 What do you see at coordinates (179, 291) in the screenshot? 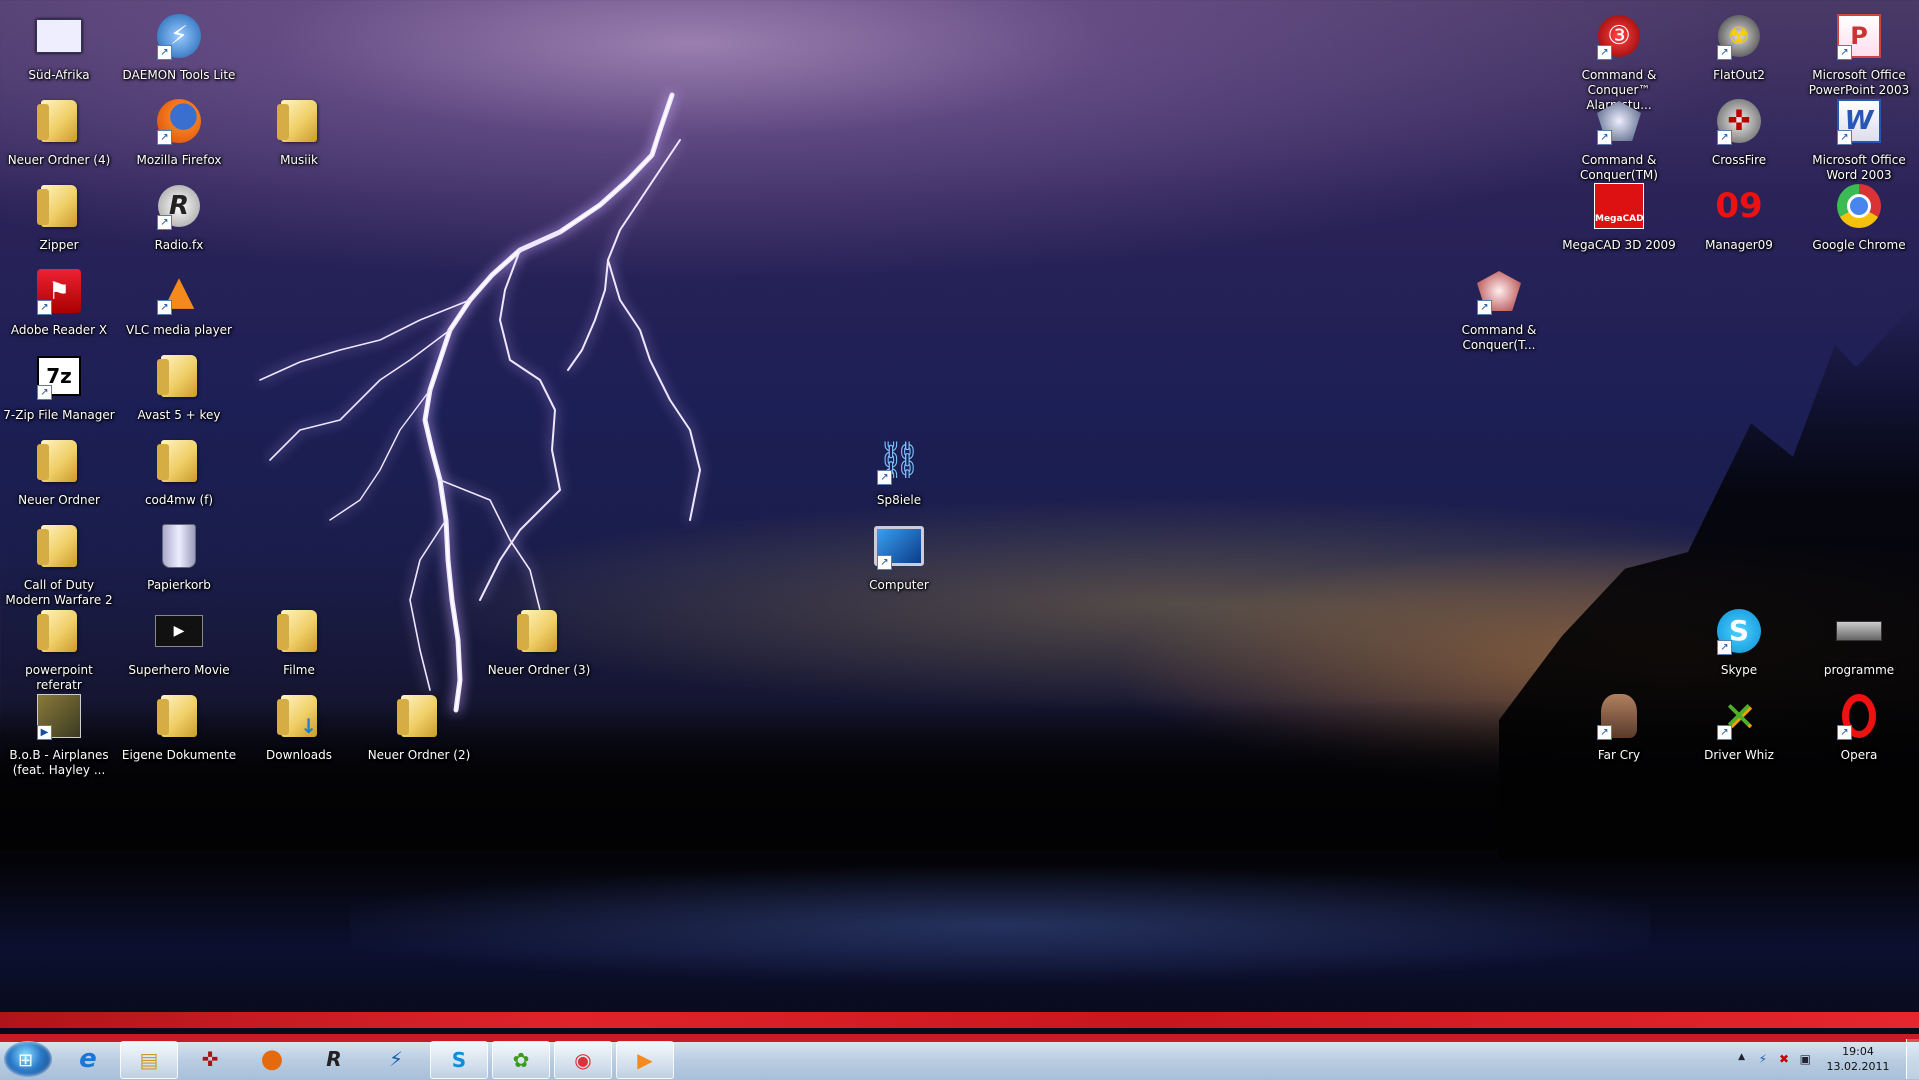
I see `vlc-icon: ▲ ↗` at bounding box center [179, 291].